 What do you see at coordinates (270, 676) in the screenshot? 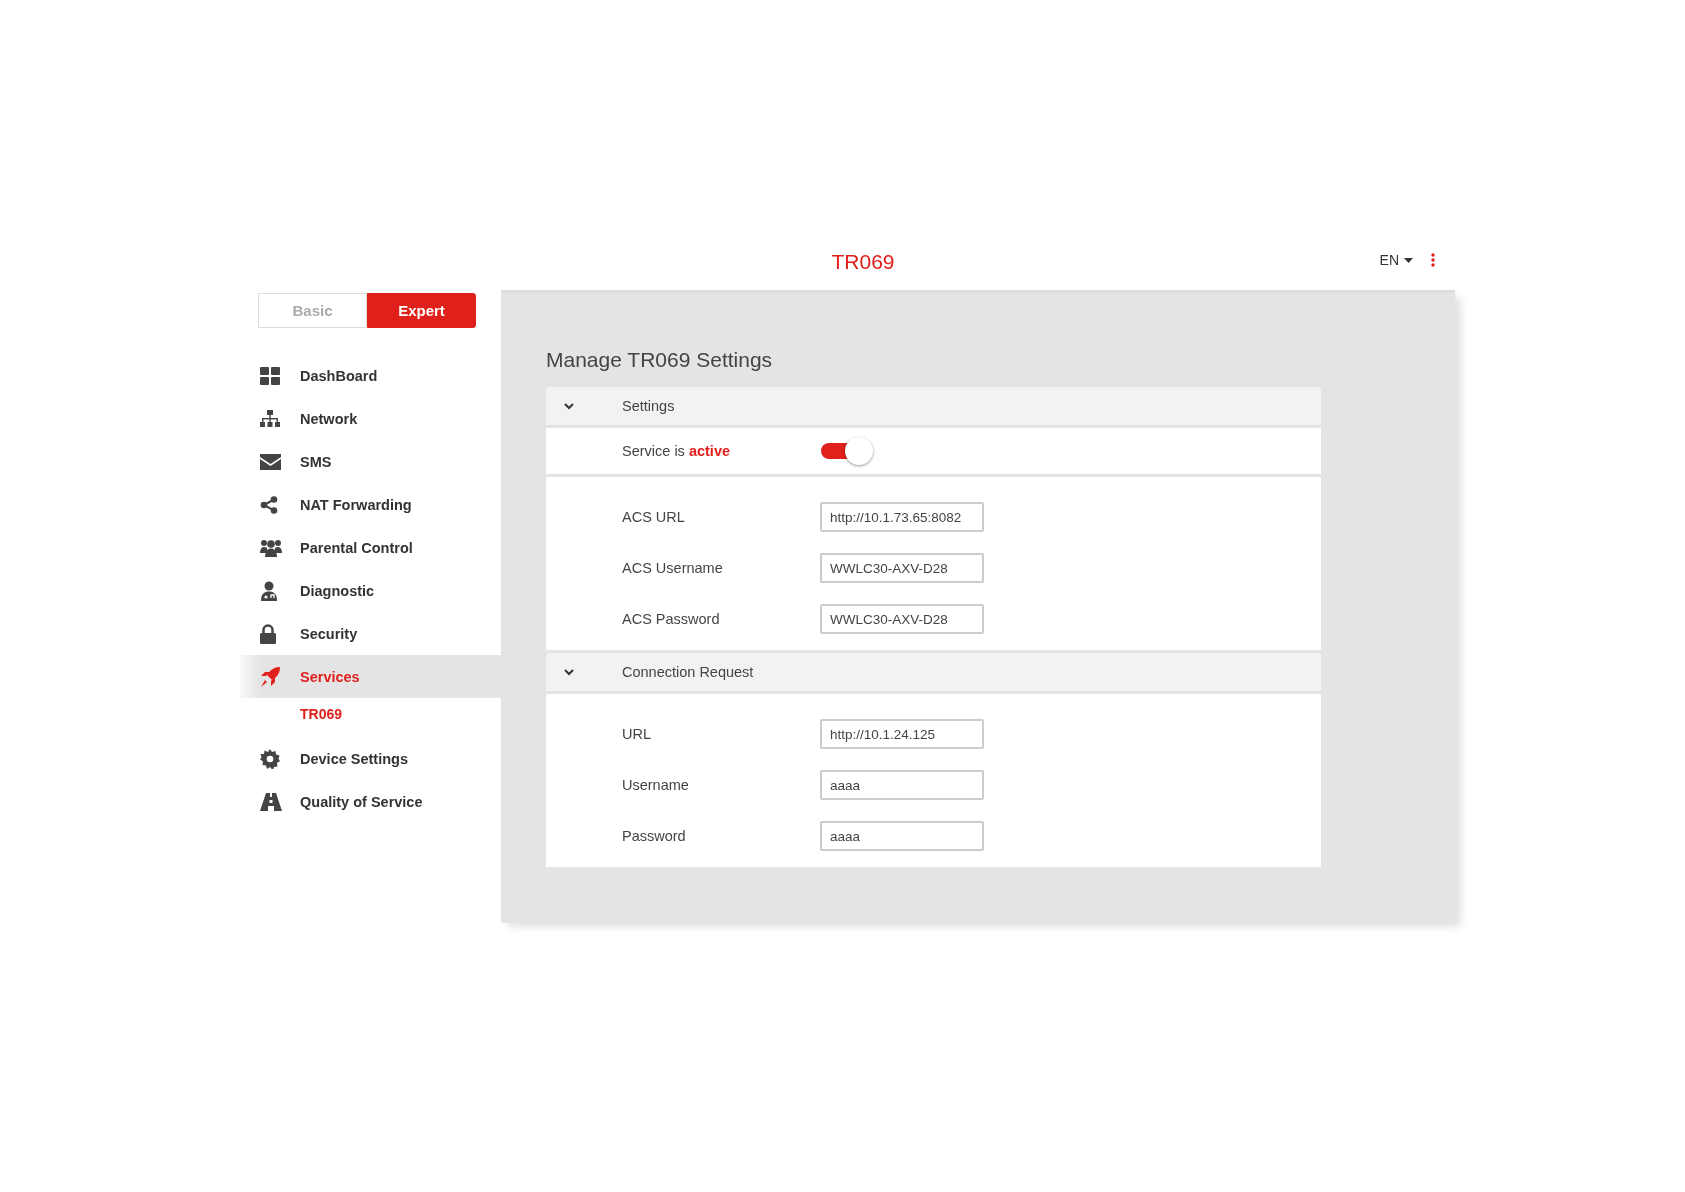
I see `rocket-icon` at bounding box center [270, 676].